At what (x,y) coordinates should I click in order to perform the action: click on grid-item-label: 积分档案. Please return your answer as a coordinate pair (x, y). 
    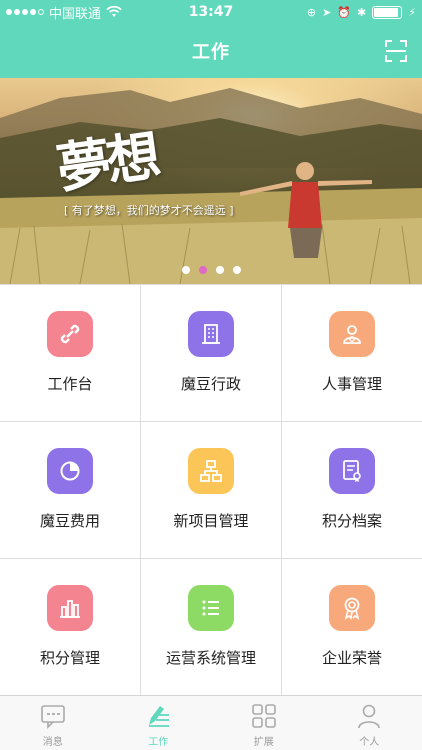
    Looking at the image, I should click on (351, 521).